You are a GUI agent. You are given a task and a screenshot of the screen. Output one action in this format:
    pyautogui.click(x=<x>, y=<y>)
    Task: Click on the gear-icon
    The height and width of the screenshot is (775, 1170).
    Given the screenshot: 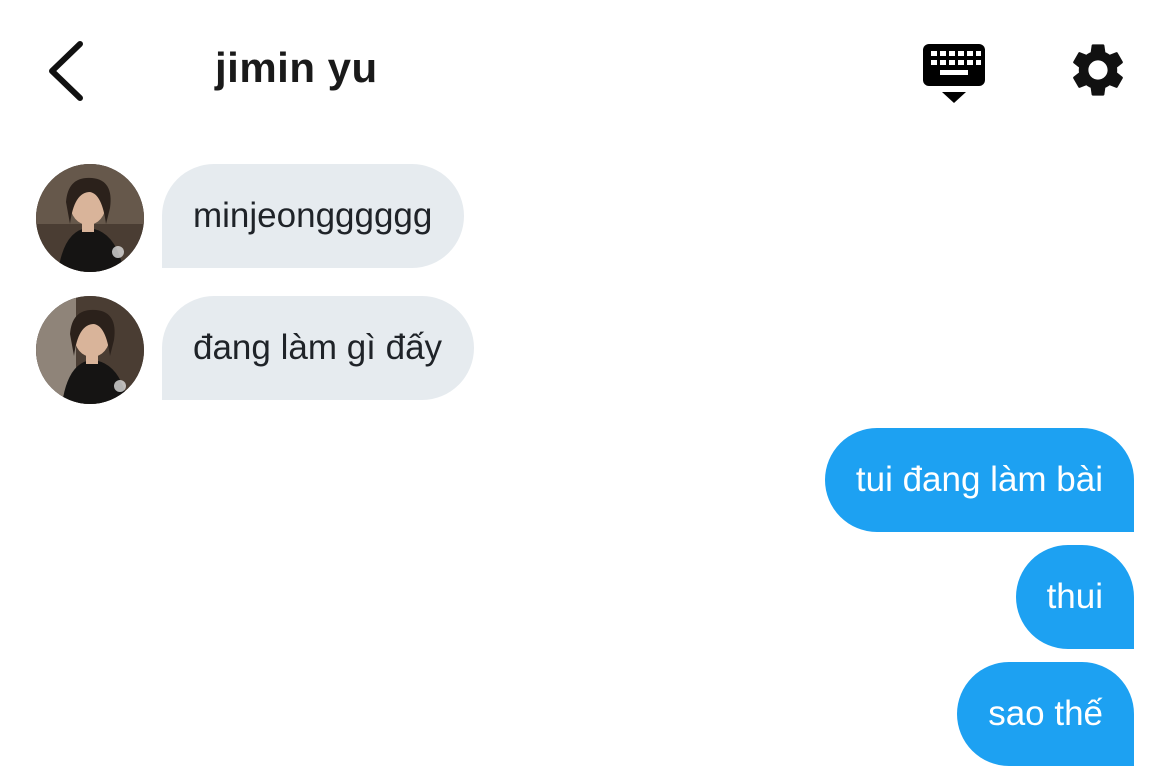 What is the action you would take?
    pyautogui.click(x=1098, y=70)
    